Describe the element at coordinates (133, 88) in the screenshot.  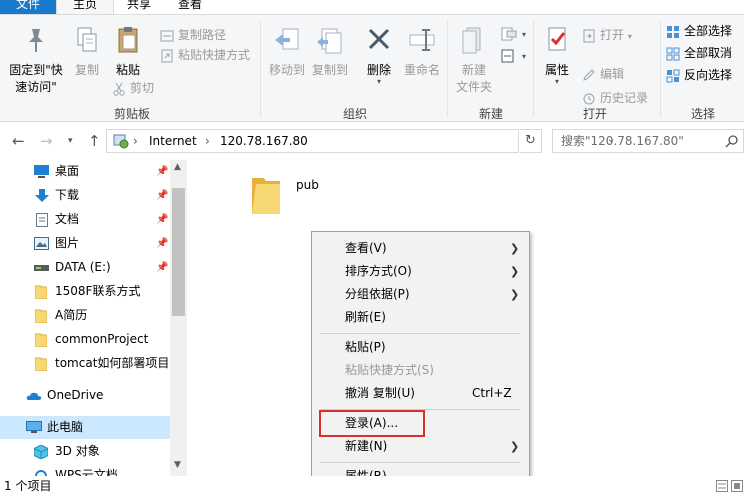
I see `cut-button: 剪切` at that location.